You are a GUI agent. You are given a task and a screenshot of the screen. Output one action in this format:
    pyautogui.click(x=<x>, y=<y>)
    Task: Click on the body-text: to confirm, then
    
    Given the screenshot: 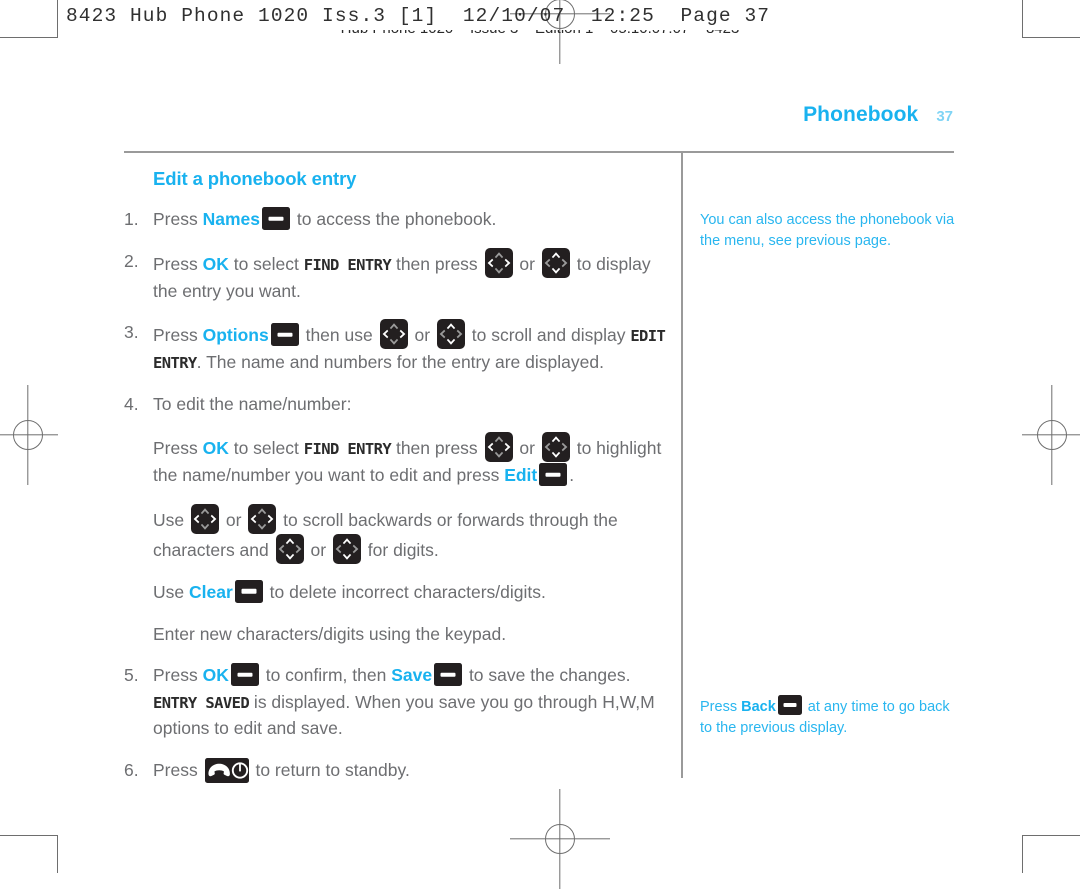 What is the action you would take?
    pyautogui.click(x=326, y=675)
    